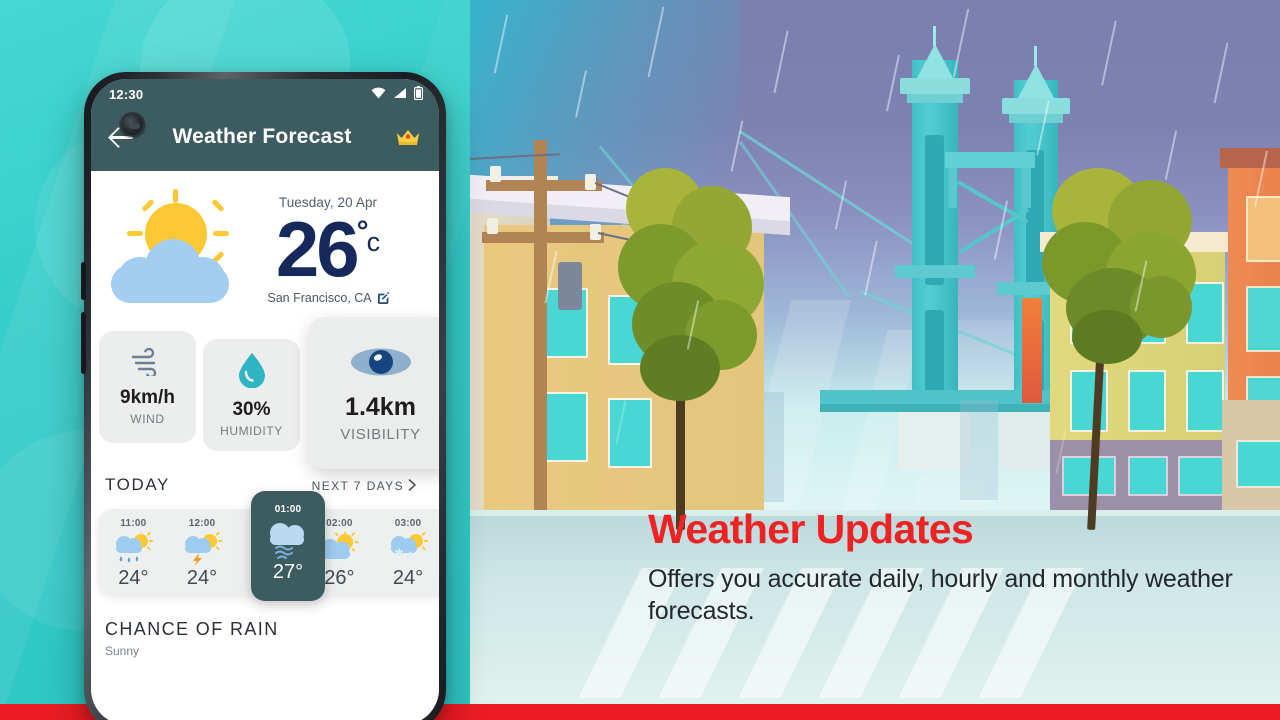  What do you see at coordinates (83, 281) in the screenshot?
I see `phone-volume-button` at bounding box center [83, 281].